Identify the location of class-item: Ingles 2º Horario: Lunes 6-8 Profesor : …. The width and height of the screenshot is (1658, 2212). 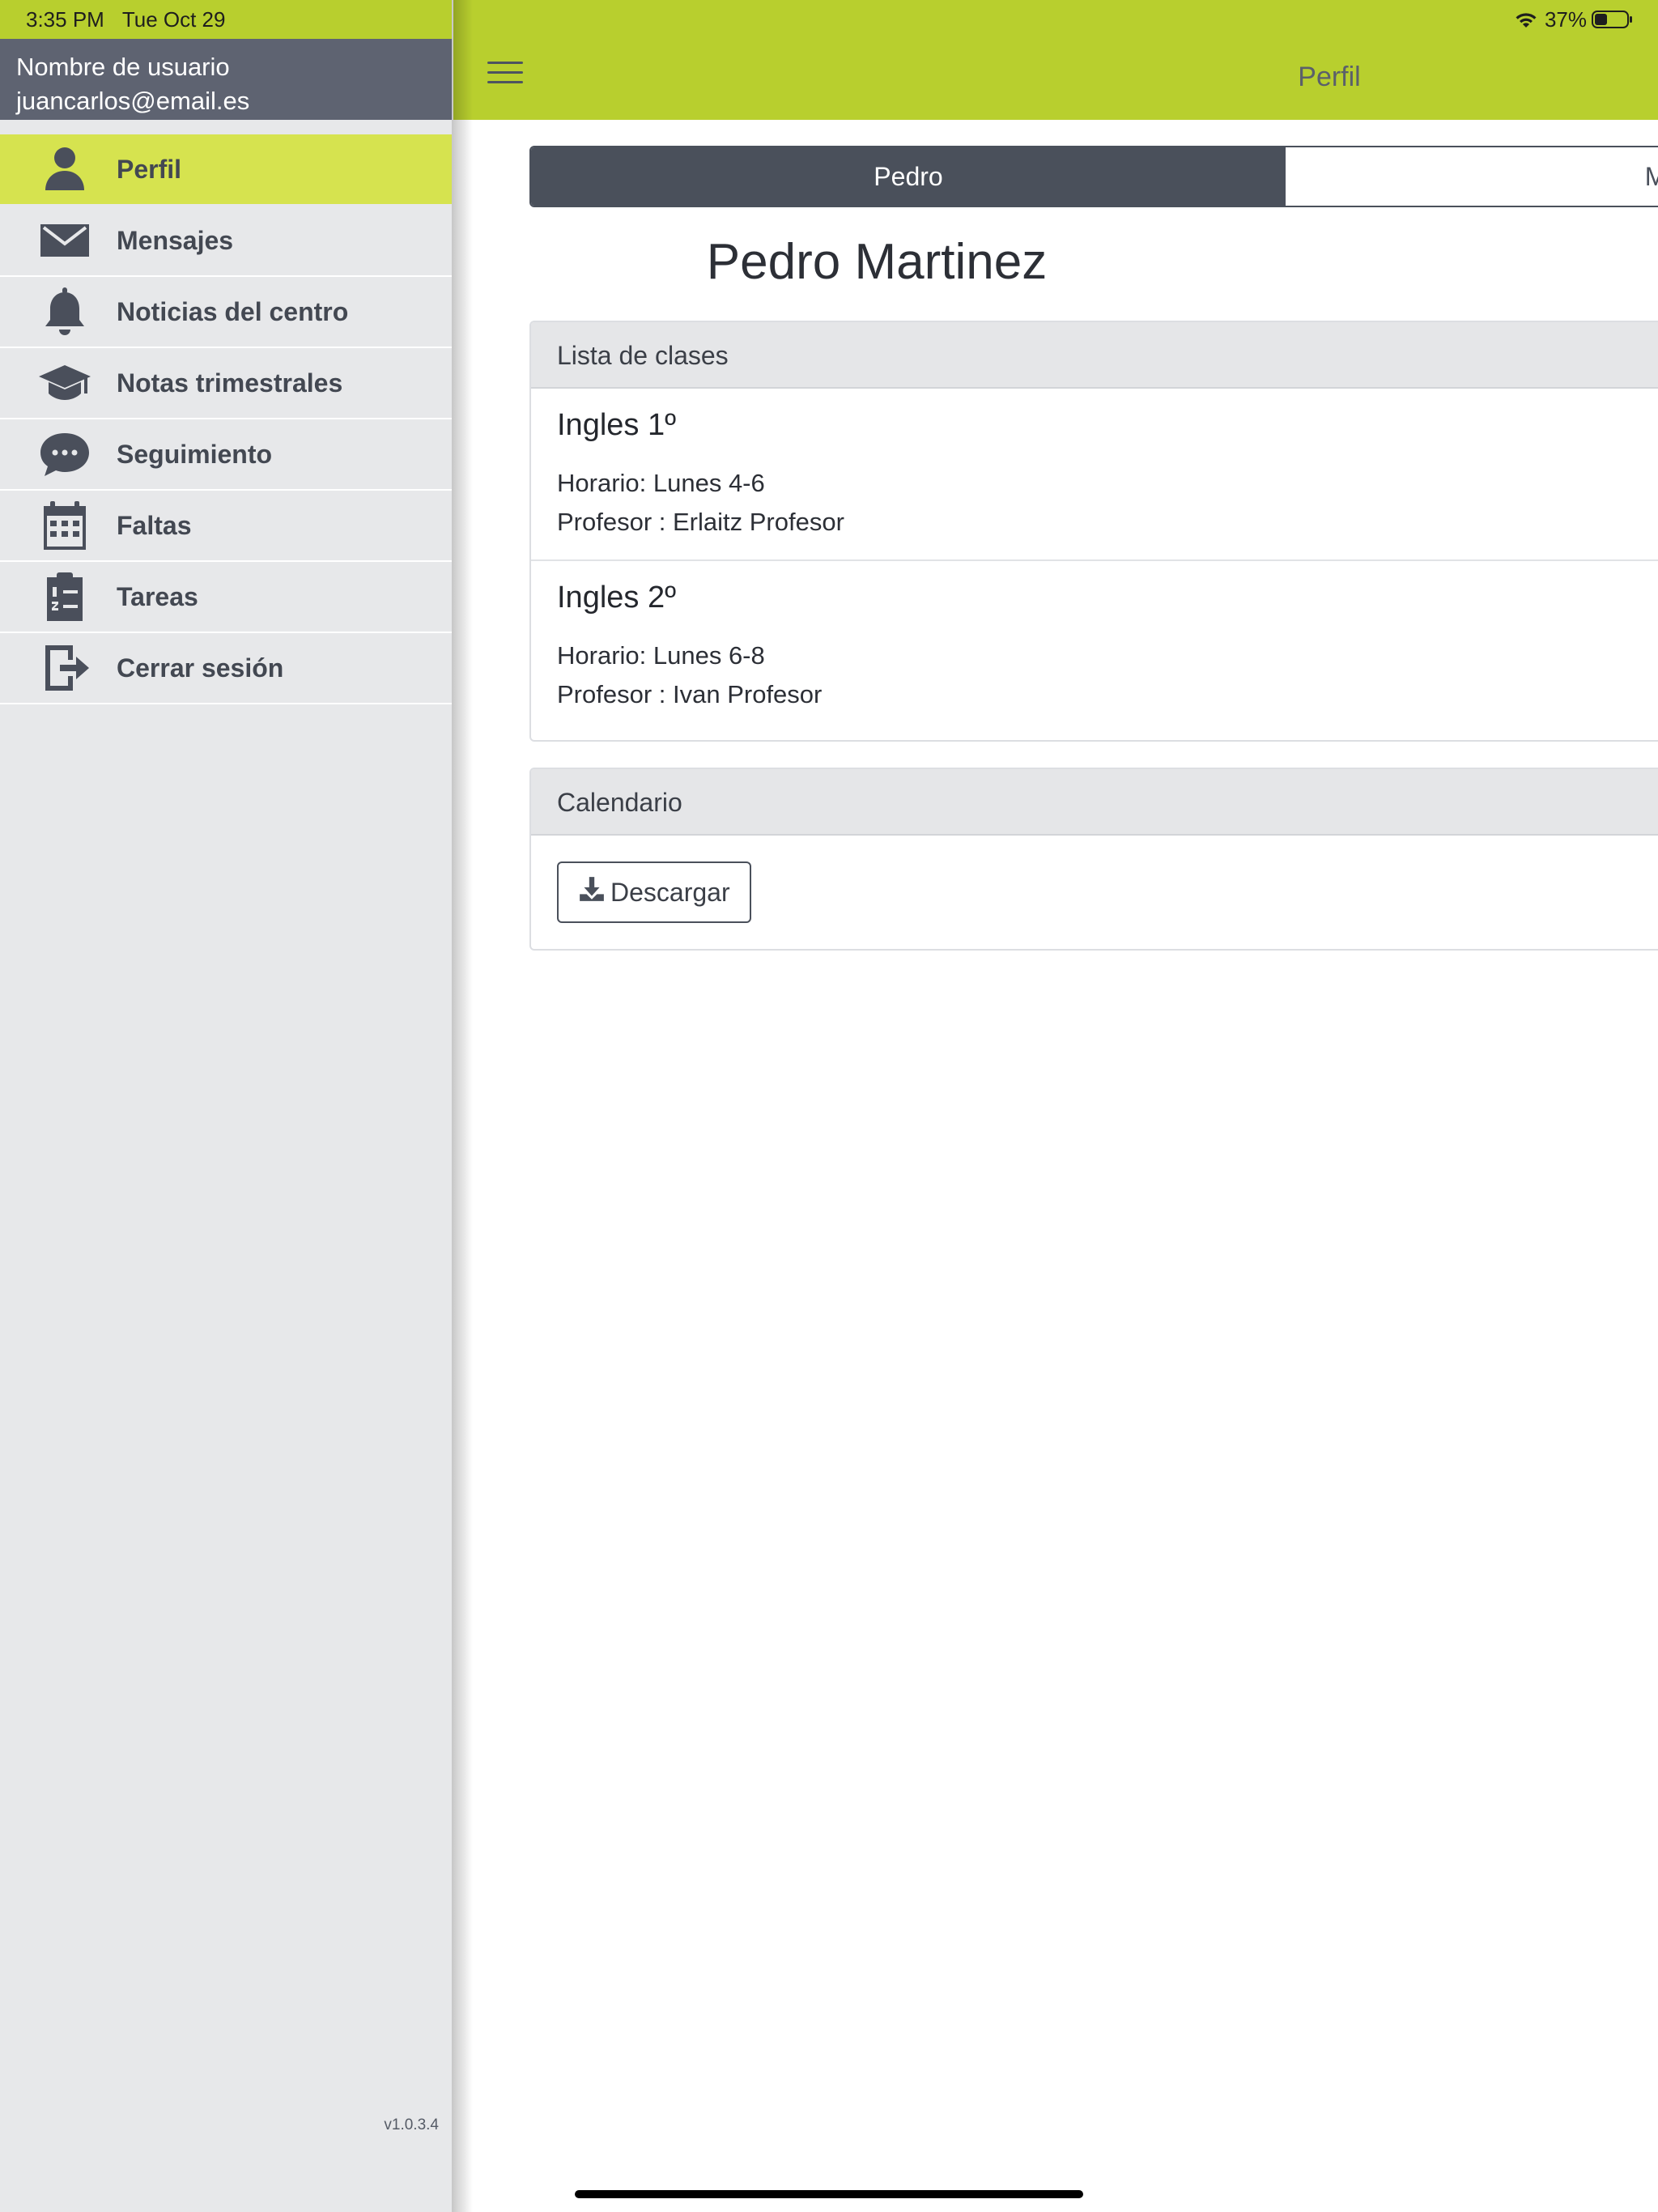
(1094, 647).